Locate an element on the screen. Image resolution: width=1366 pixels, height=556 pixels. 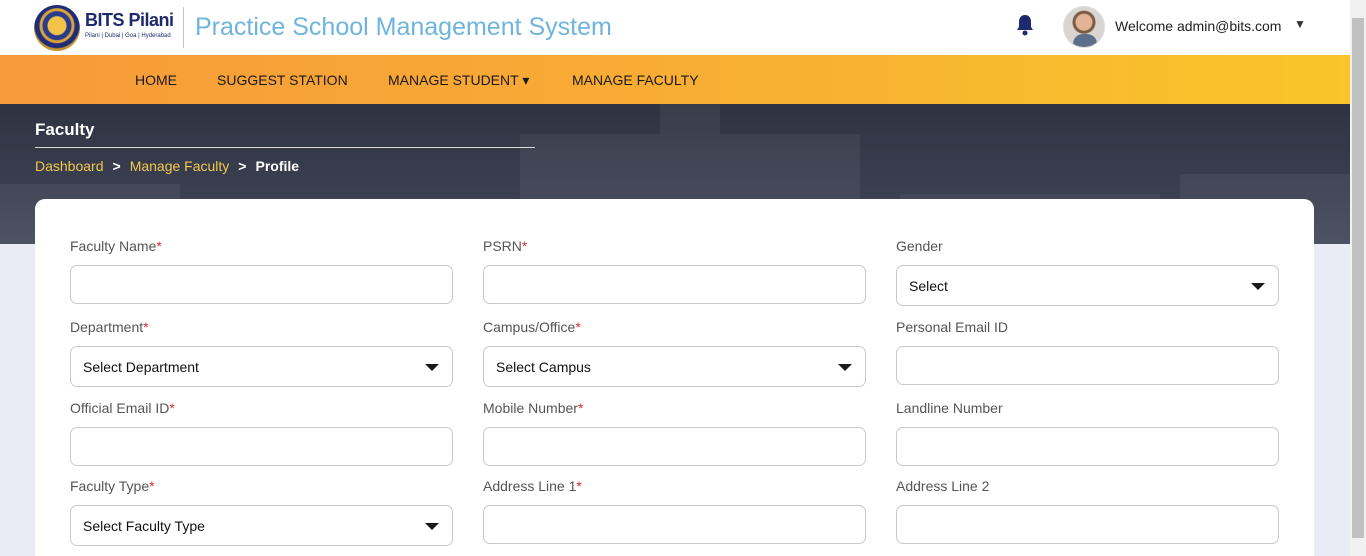
nav-suggest-station: SUGGEST STATION is located at coordinates (282, 80).